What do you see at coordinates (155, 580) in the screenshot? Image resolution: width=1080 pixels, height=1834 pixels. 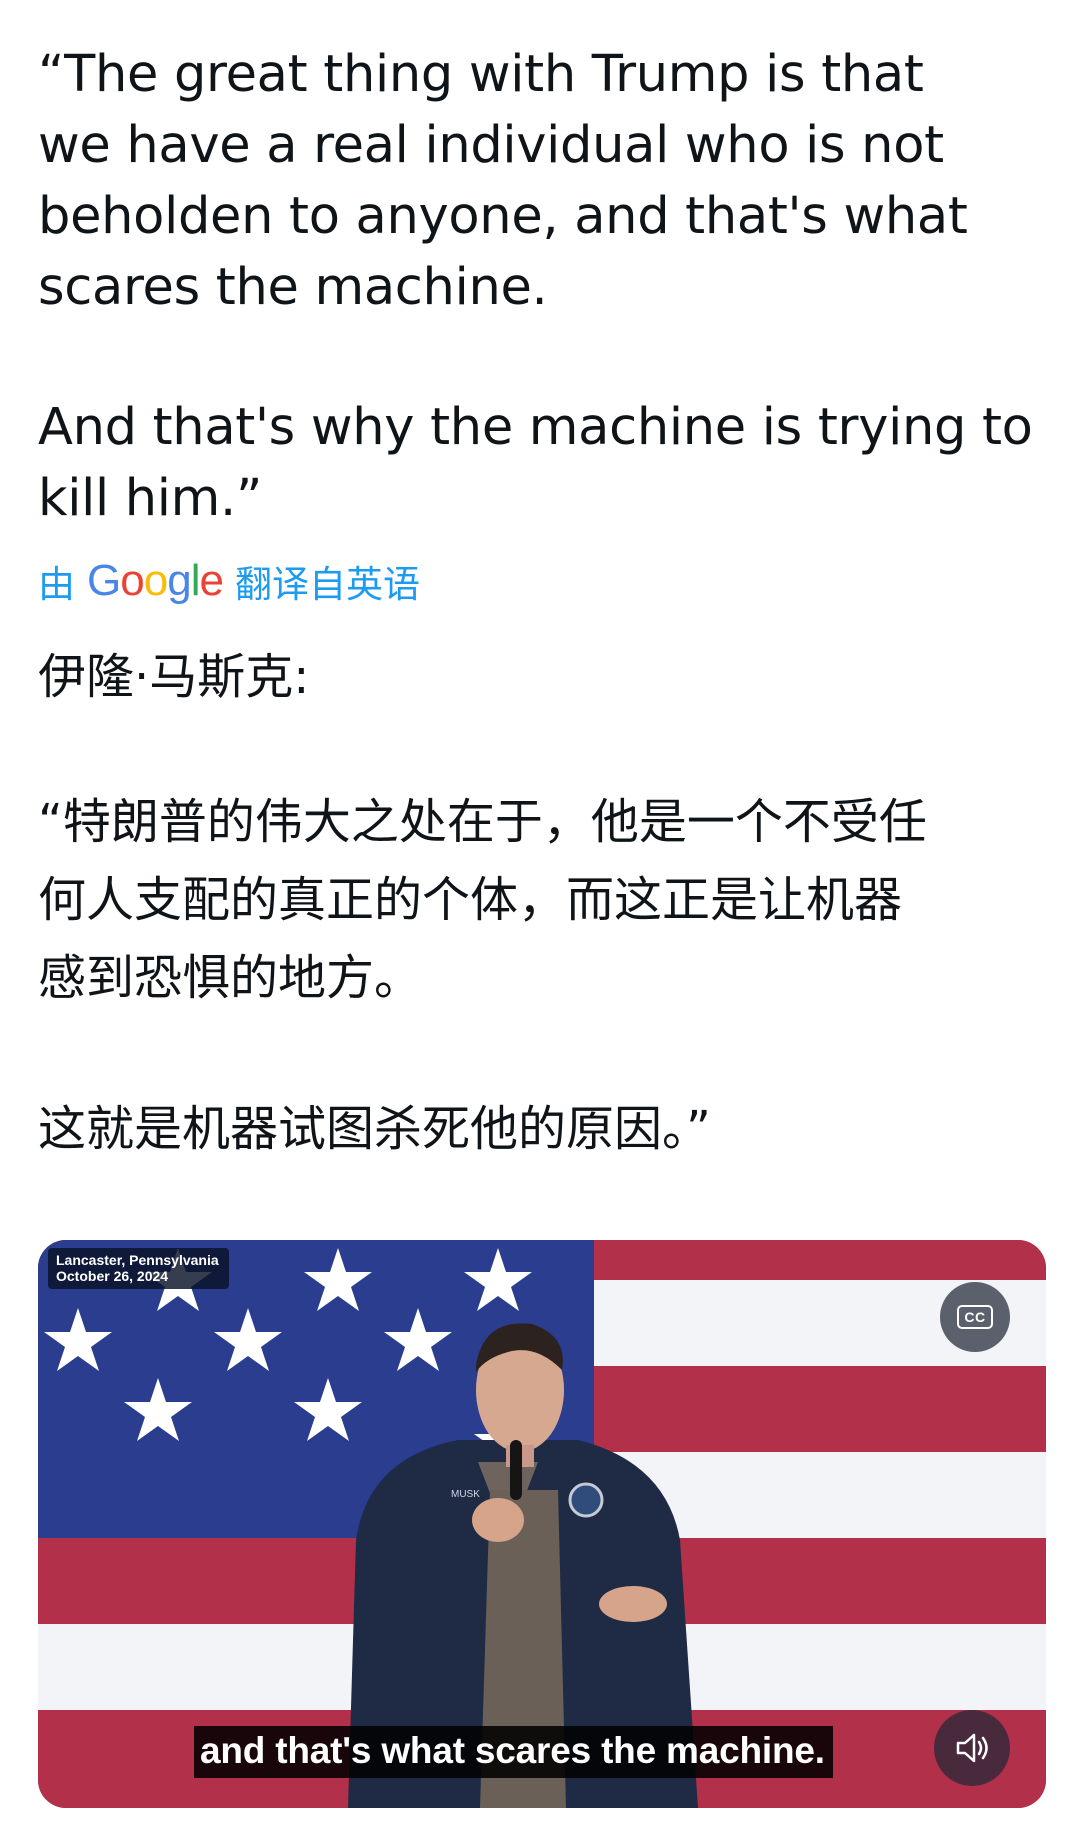 I see `google-logo: Google` at bounding box center [155, 580].